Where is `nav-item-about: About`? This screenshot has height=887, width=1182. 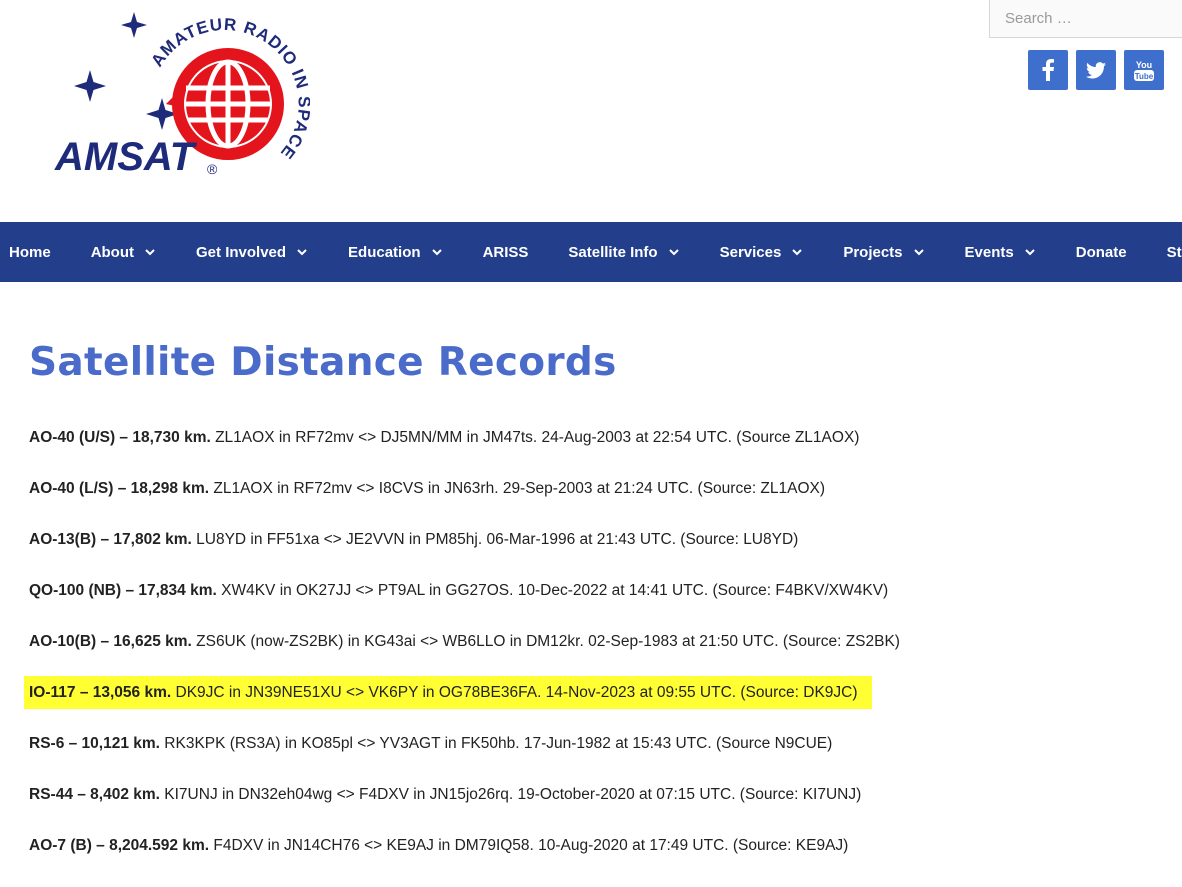 nav-item-about: About is located at coordinates (123, 252).